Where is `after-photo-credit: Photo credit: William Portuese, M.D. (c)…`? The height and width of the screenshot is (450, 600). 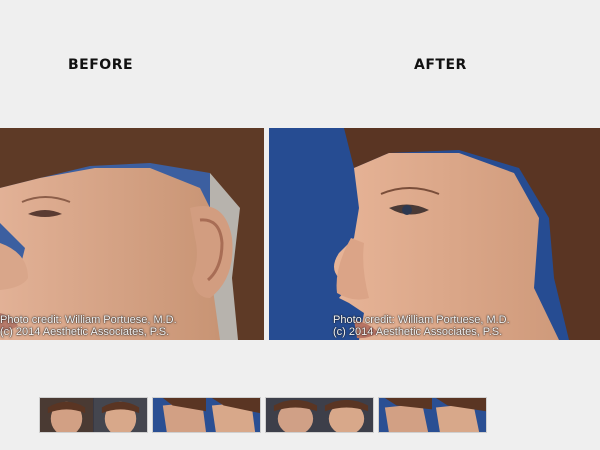 after-photo-credit: Photo credit: William Portuese, M.D. (c)… is located at coordinates (421, 326).